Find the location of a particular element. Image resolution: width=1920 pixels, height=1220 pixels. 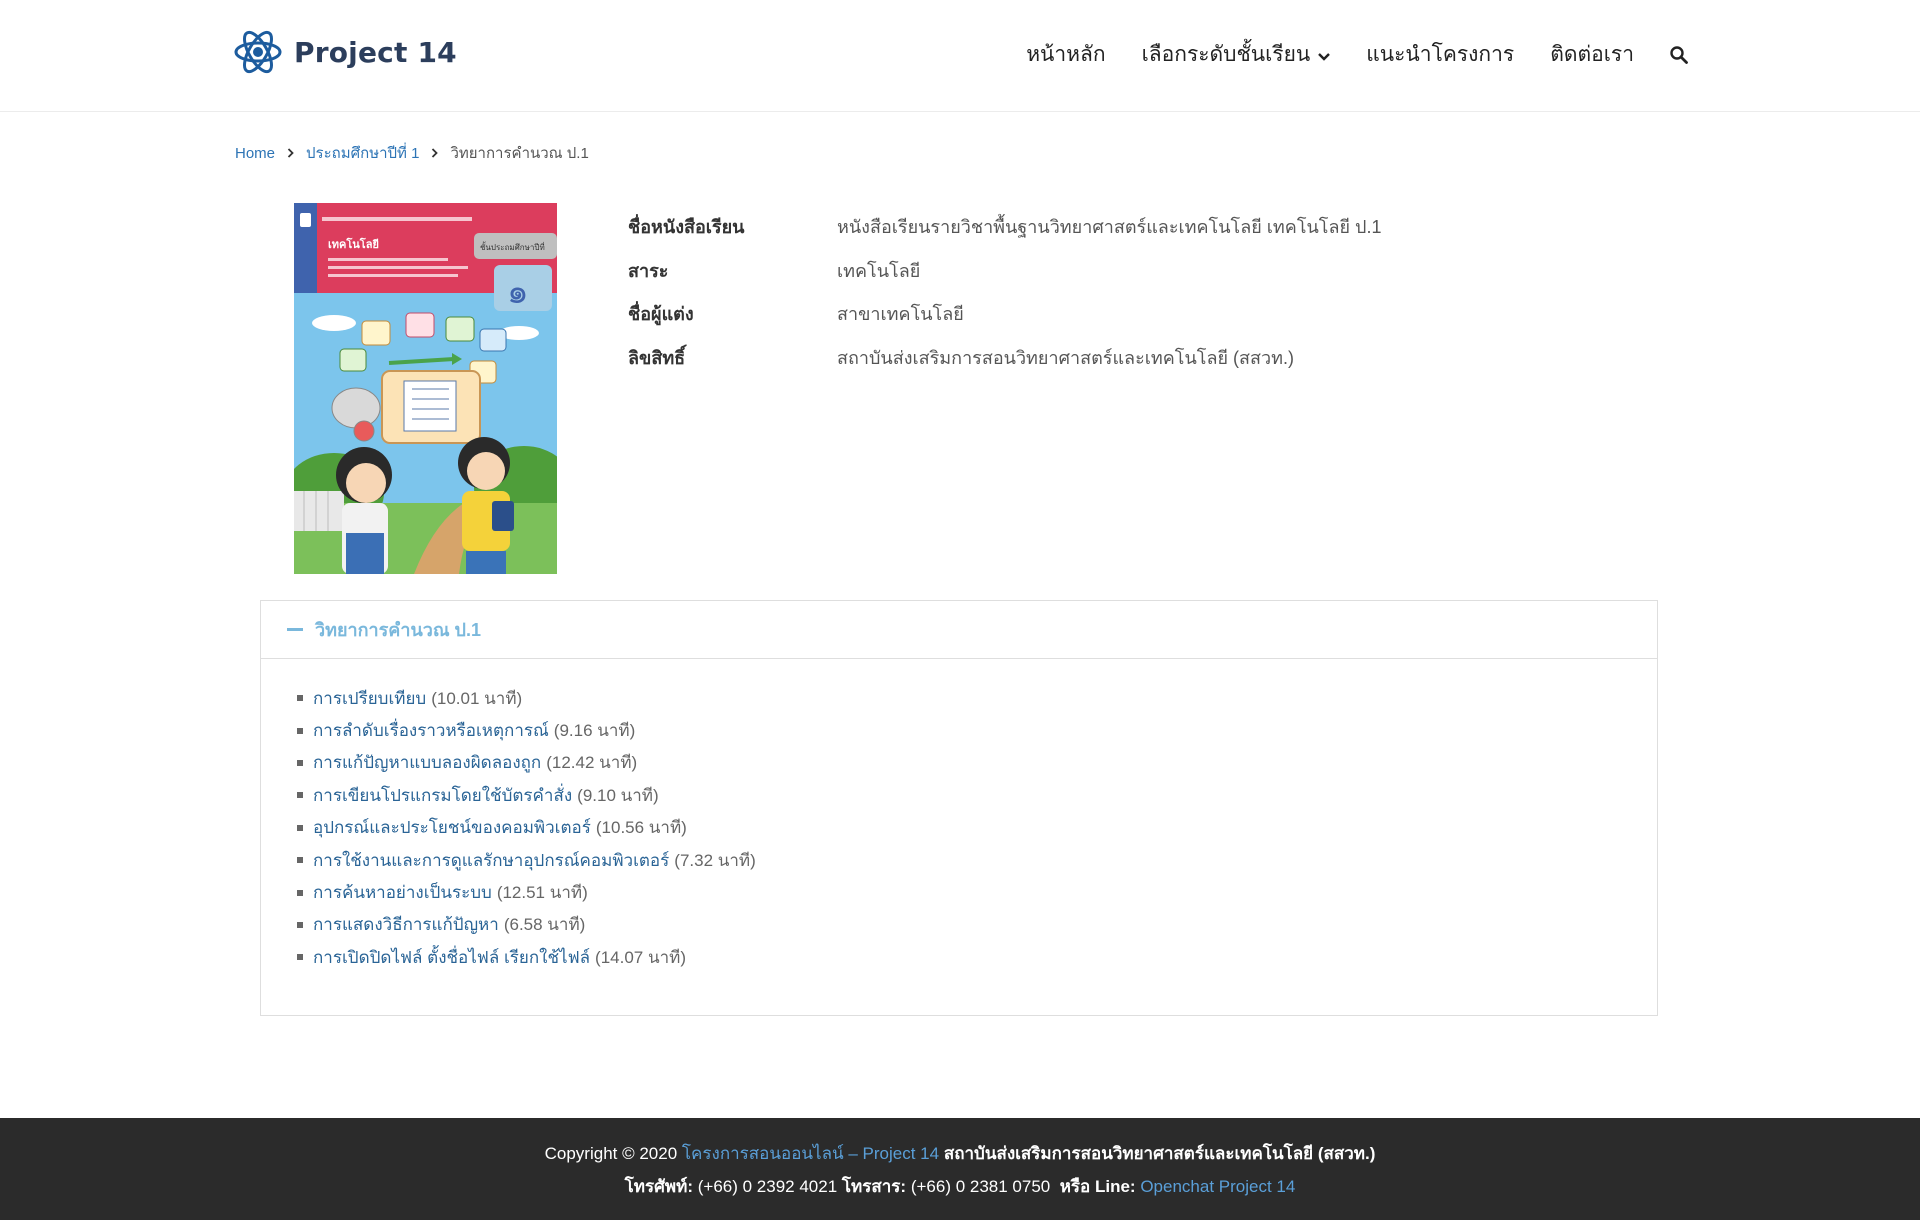

list-item: การค้นหาอย่างเป็นระบบ (12.51 นาที) is located at coordinates (977, 892).